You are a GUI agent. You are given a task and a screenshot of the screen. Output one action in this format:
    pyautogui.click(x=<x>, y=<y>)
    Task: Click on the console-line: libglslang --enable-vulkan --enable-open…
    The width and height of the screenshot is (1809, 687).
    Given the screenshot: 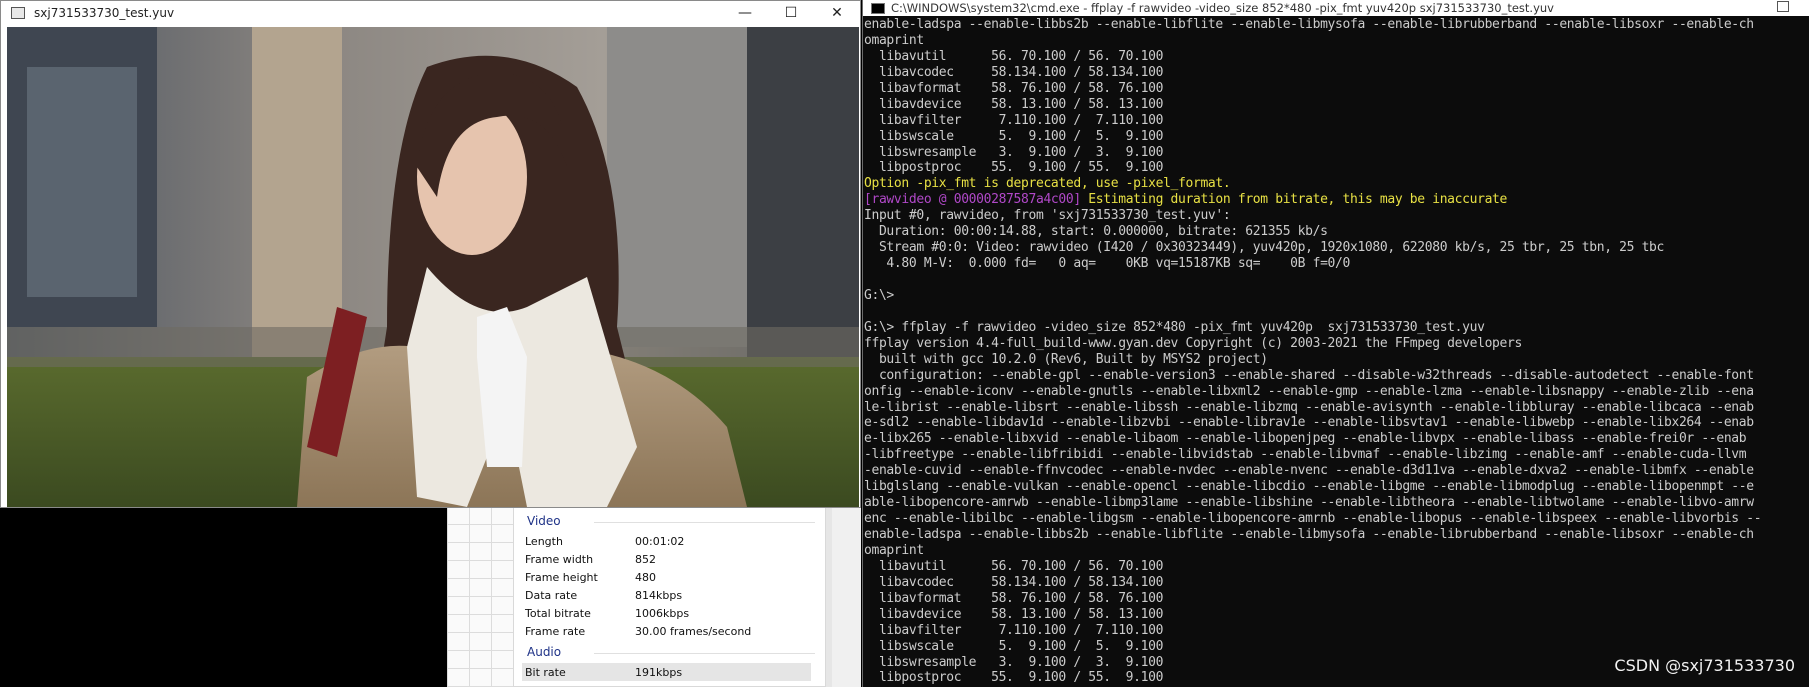 What is the action you would take?
    pyautogui.click(x=1309, y=487)
    